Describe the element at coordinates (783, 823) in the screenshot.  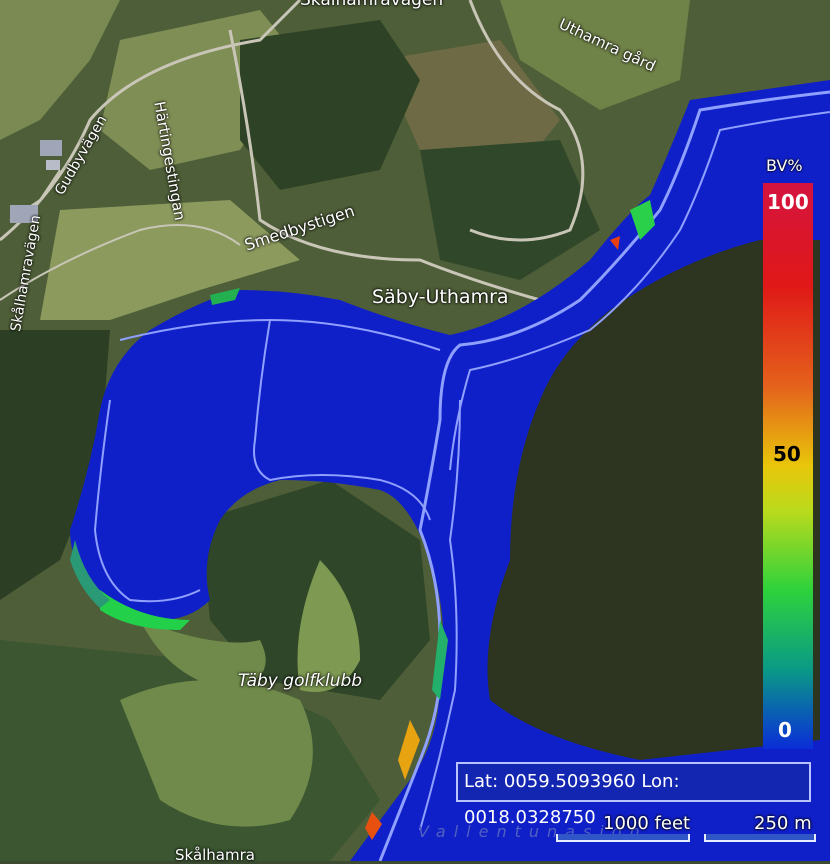
I see `scale-label-meters: 250 m` at that location.